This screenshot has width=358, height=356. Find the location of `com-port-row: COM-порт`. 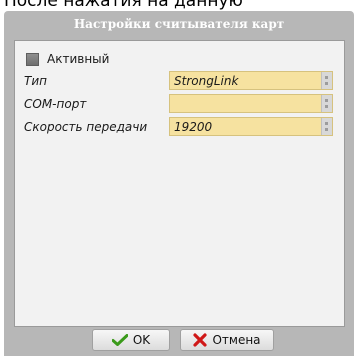

com-port-row: COM-порт is located at coordinates (179, 104).